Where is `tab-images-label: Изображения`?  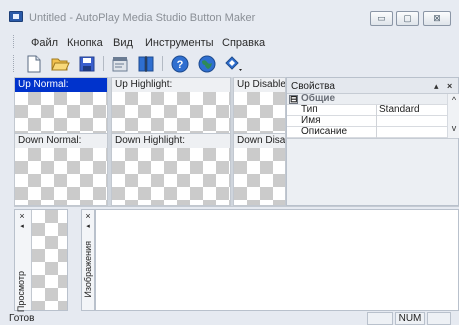 tab-images-label: Изображения is located at coordinates (88, 269).